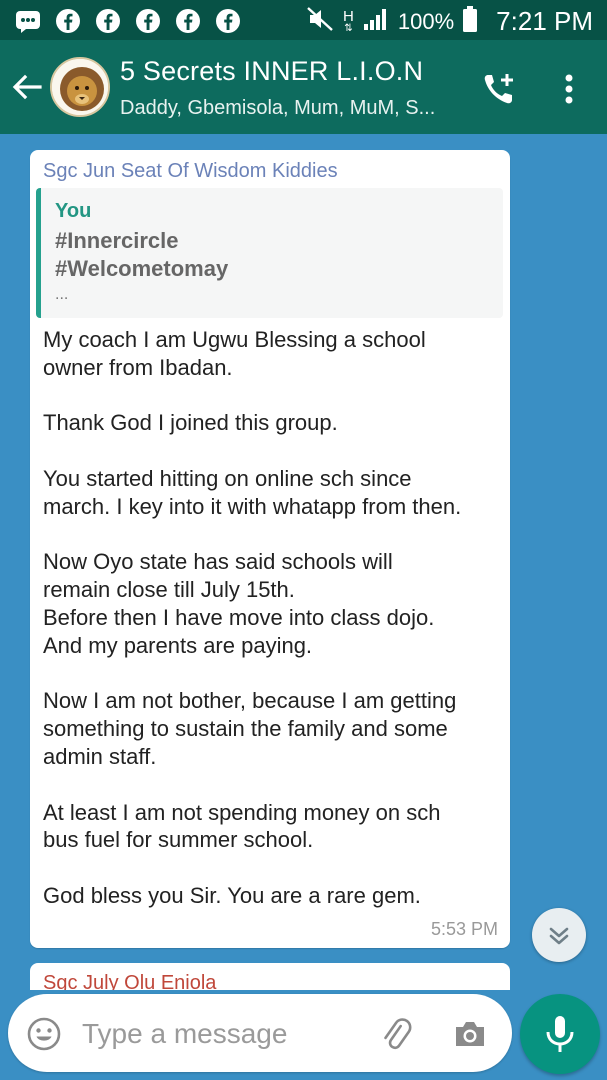 Image resolution: width=607 pixels, height=1080 pixels. I want to click on emoji-icon, so click(44, 1034).